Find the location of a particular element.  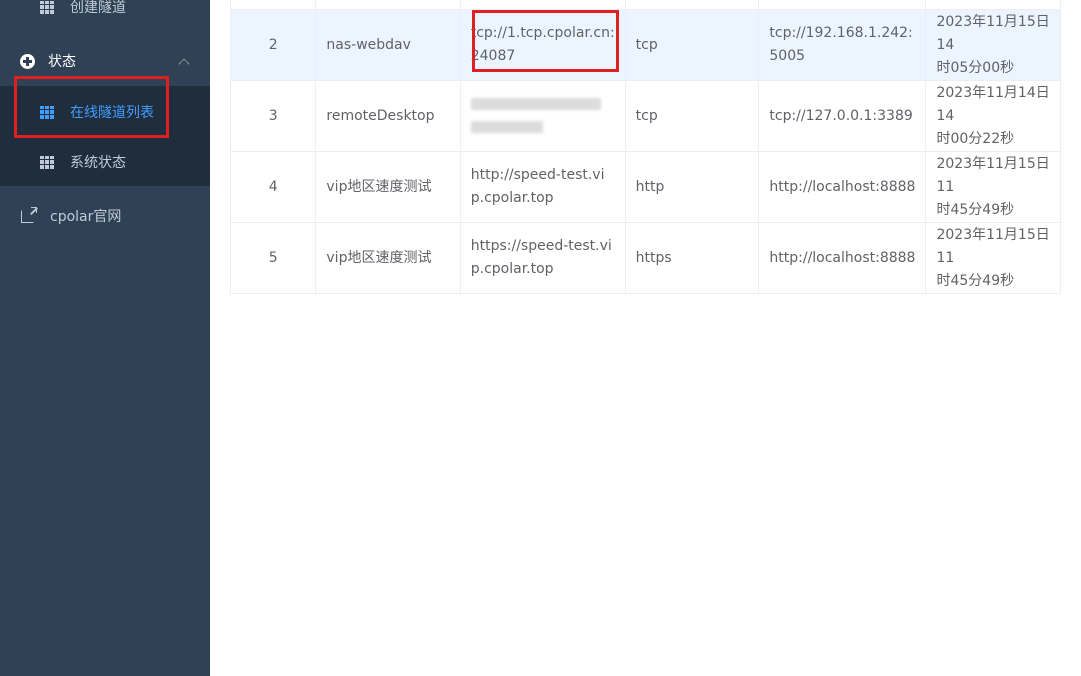

status-icon is located at coordinates (27, 61).